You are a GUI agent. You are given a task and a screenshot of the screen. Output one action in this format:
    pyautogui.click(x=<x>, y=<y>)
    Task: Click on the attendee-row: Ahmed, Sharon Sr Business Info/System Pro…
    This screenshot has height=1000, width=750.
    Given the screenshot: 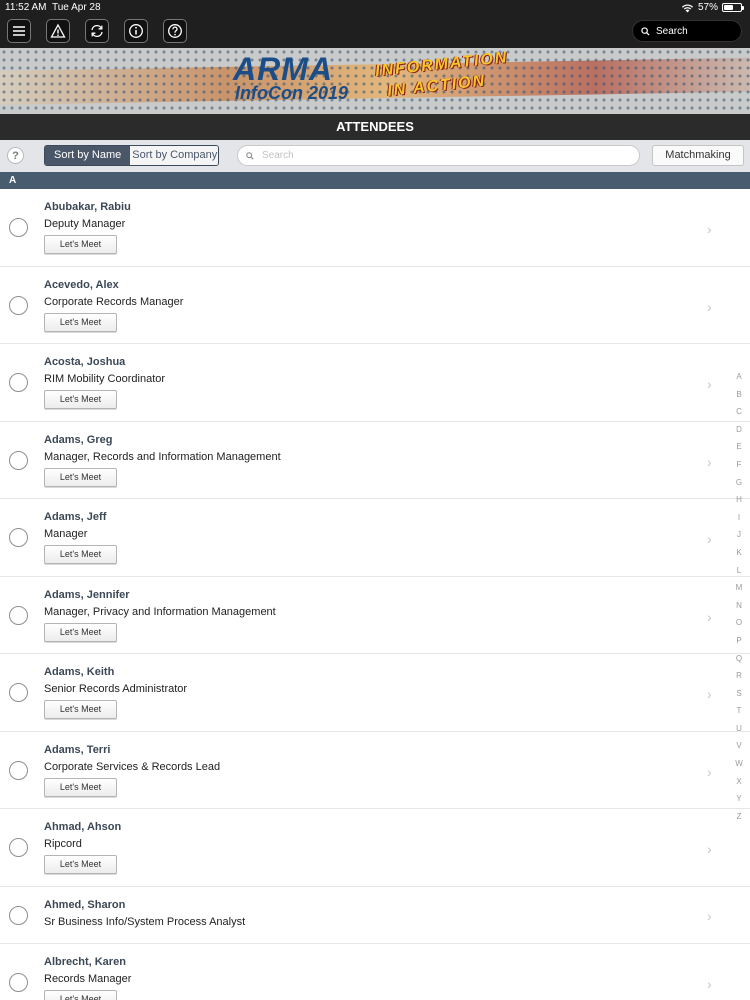 What is the action you would take?
    pyautogui.click(x=375, y=915)
    